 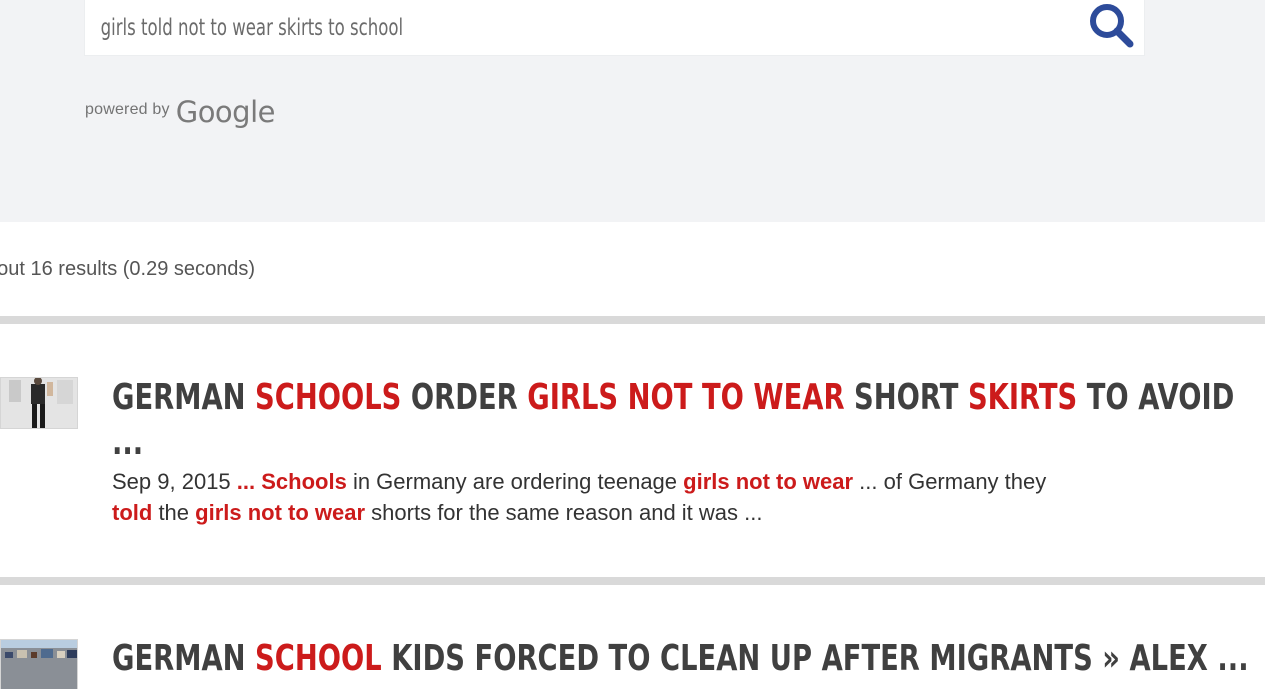 I want to click on powered-by-google: powered by Google, so click(x=180, y=110).